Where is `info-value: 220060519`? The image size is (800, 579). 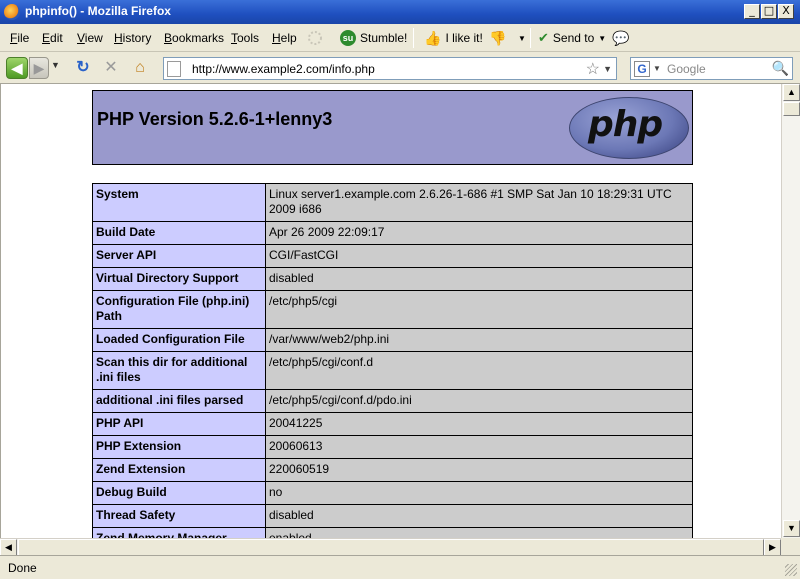
info-value: 220060519 is located at coordinates (479, 470).